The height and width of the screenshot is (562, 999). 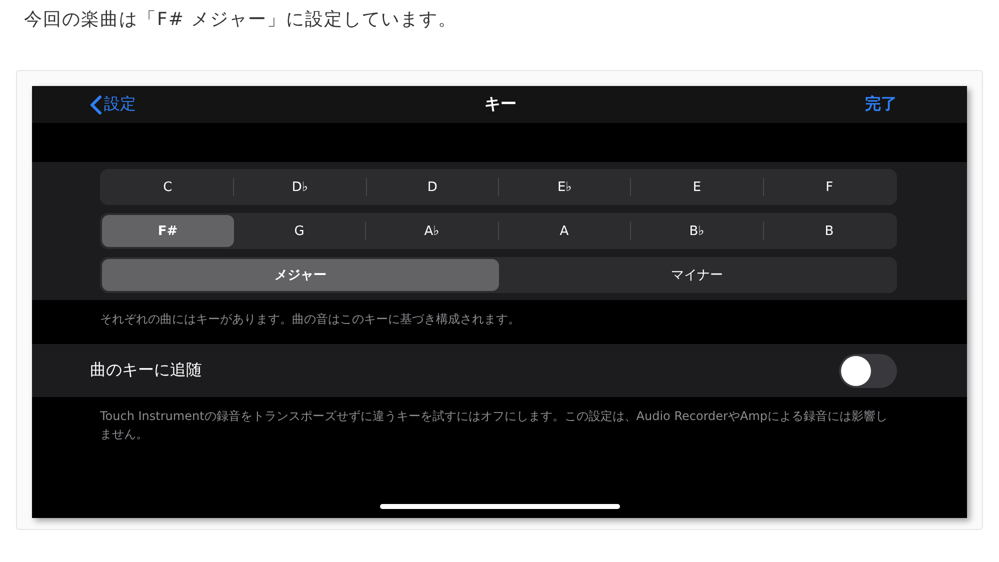 What do you see at coordinates (564, 231) in the screenshot?
I see `key-segment: A` at bounding box center [564, 231].